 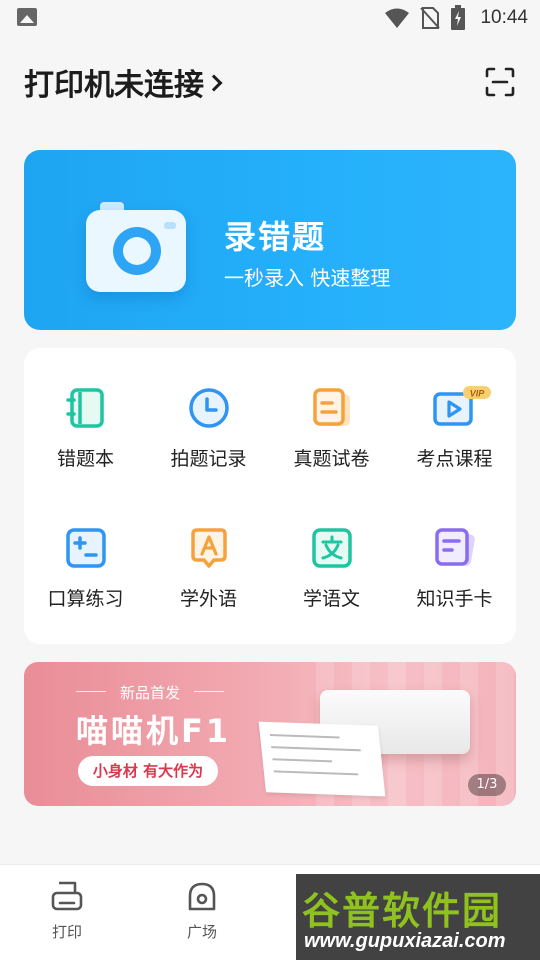 I want to click on watermark-title: 谷普软件园, so click(x=402, y=911).